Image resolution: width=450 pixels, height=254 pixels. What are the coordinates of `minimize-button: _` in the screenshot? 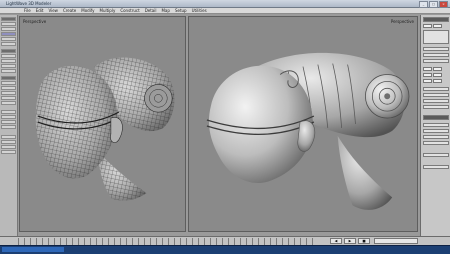 It's located at (423, 4).